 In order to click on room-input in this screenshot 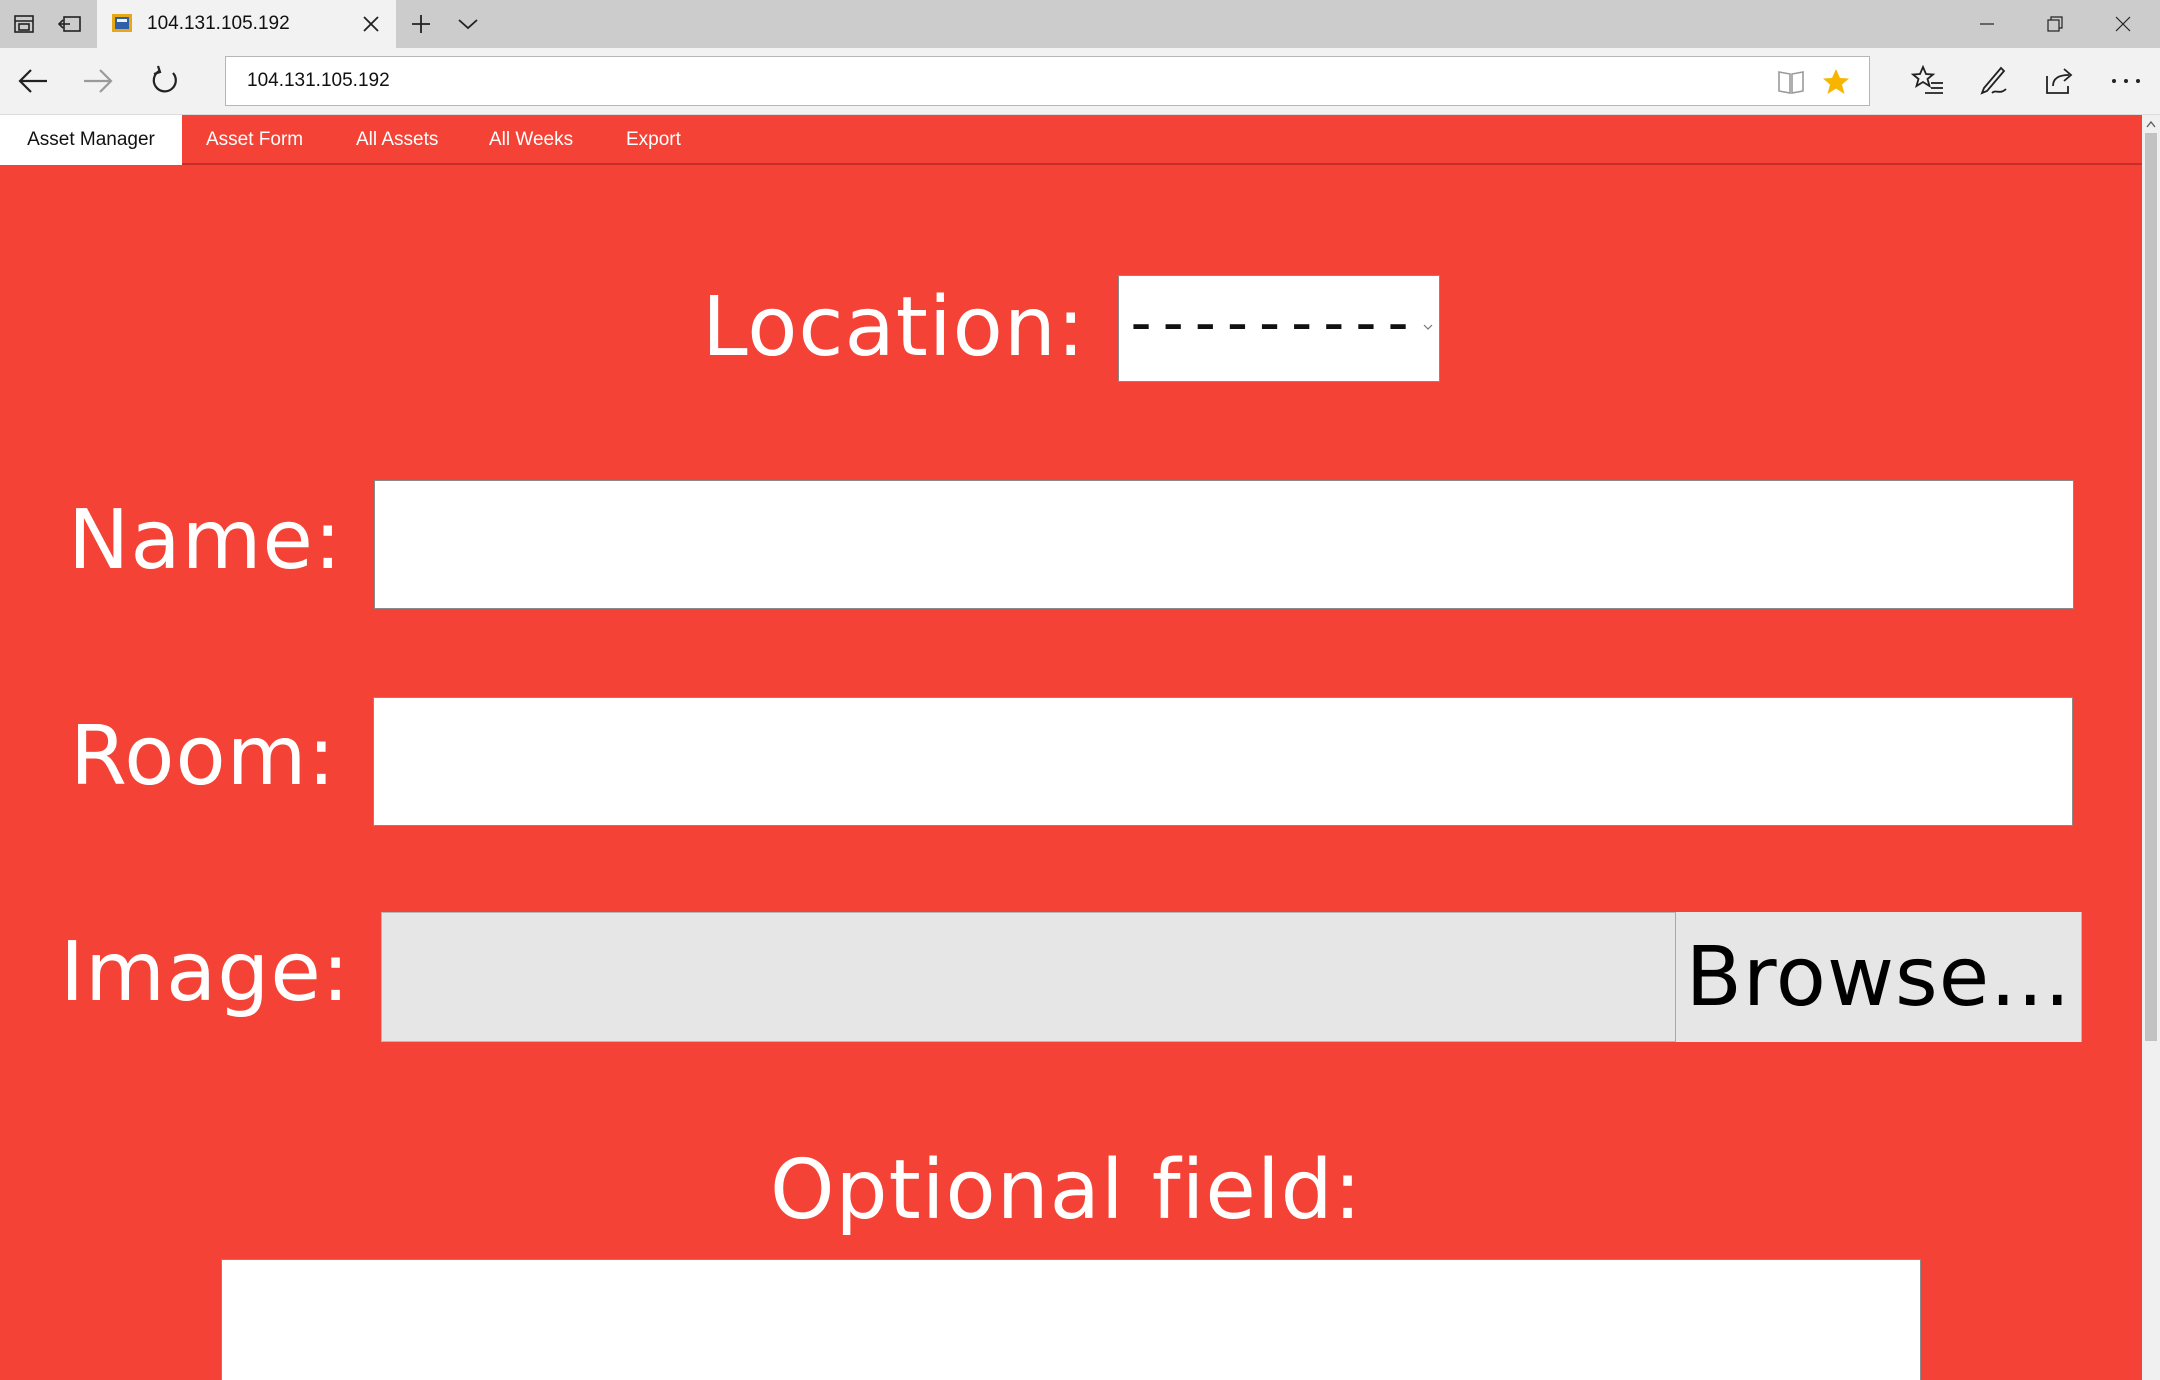, I will do `click(1223, 761)`.